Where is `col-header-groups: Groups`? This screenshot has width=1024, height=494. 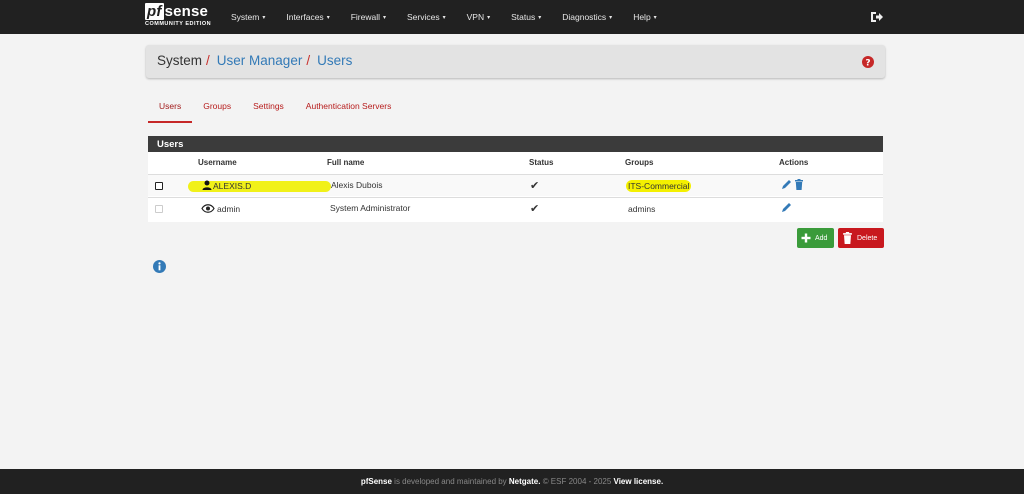
col-header-groups: Groups is located at coordinates (639, 162).